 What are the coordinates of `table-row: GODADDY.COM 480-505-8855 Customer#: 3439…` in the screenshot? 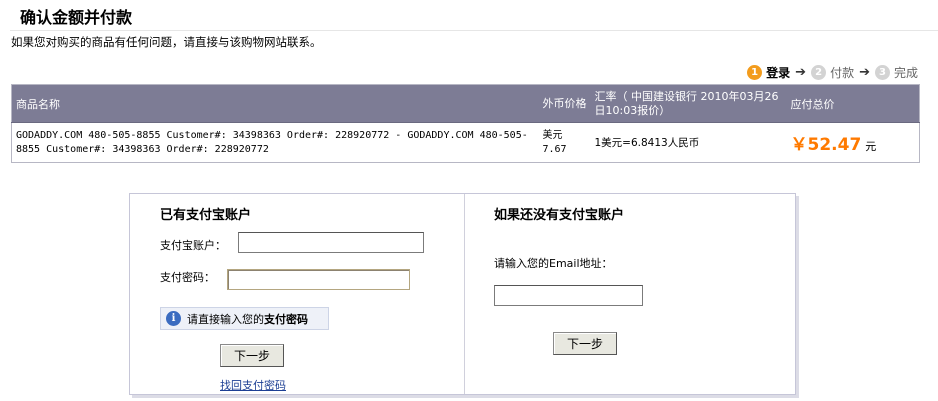 It's located at (466, 143).